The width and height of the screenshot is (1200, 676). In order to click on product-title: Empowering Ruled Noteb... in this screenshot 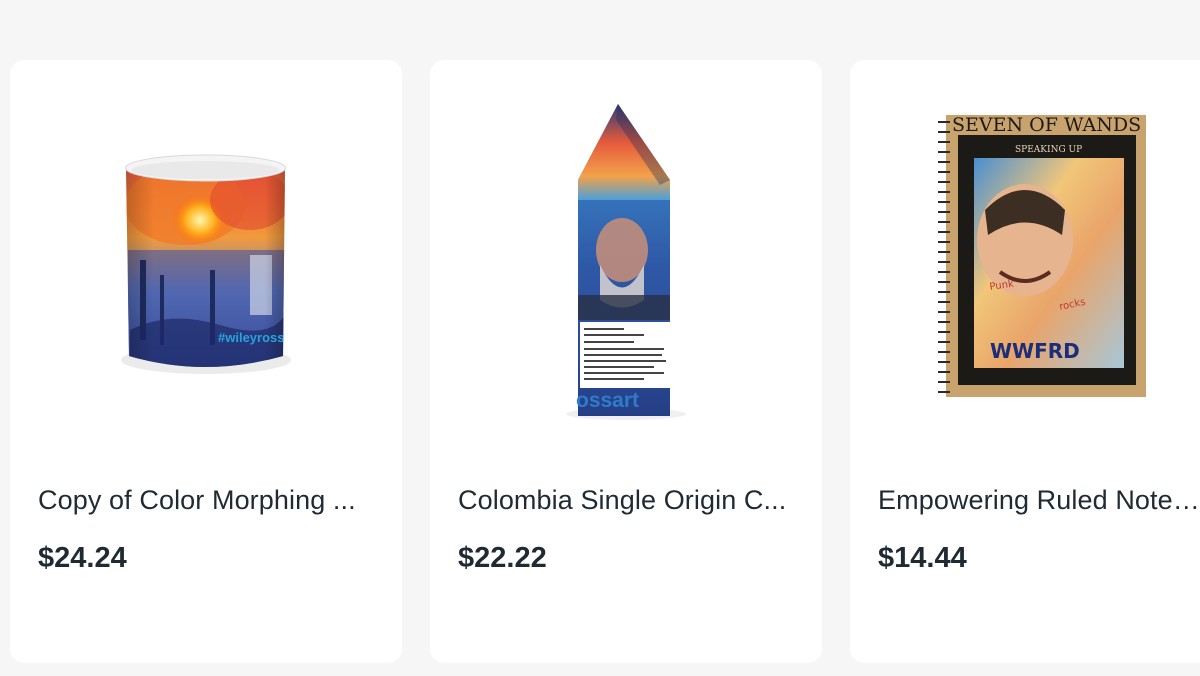, I will do `click(1039, 500)`.